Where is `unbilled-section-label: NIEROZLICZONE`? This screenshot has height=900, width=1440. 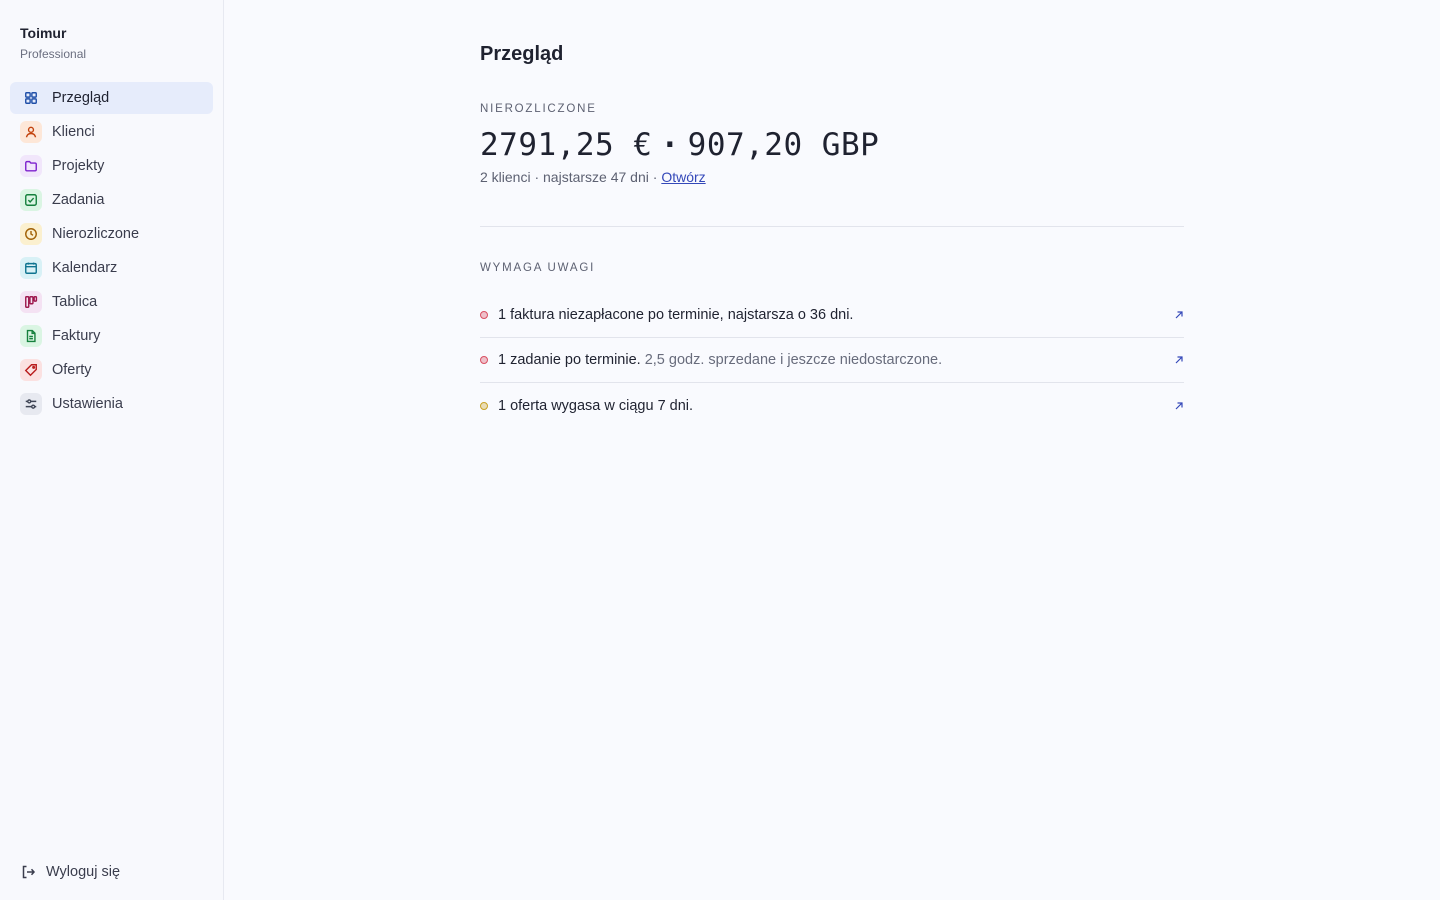
unbilled-section-label: NIEROZLICZONE is located at coordinates (538, 109).